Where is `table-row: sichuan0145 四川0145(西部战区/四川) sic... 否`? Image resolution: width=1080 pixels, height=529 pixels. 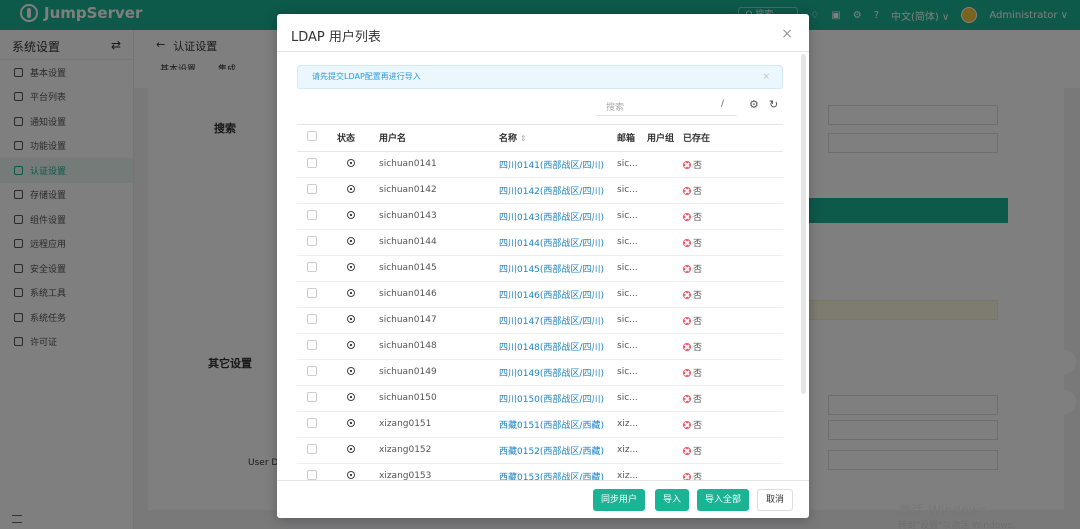 table-row: sichuan0145 四川0145(西部战区/四川) sic... 否 is located at coordinates (540, 268).